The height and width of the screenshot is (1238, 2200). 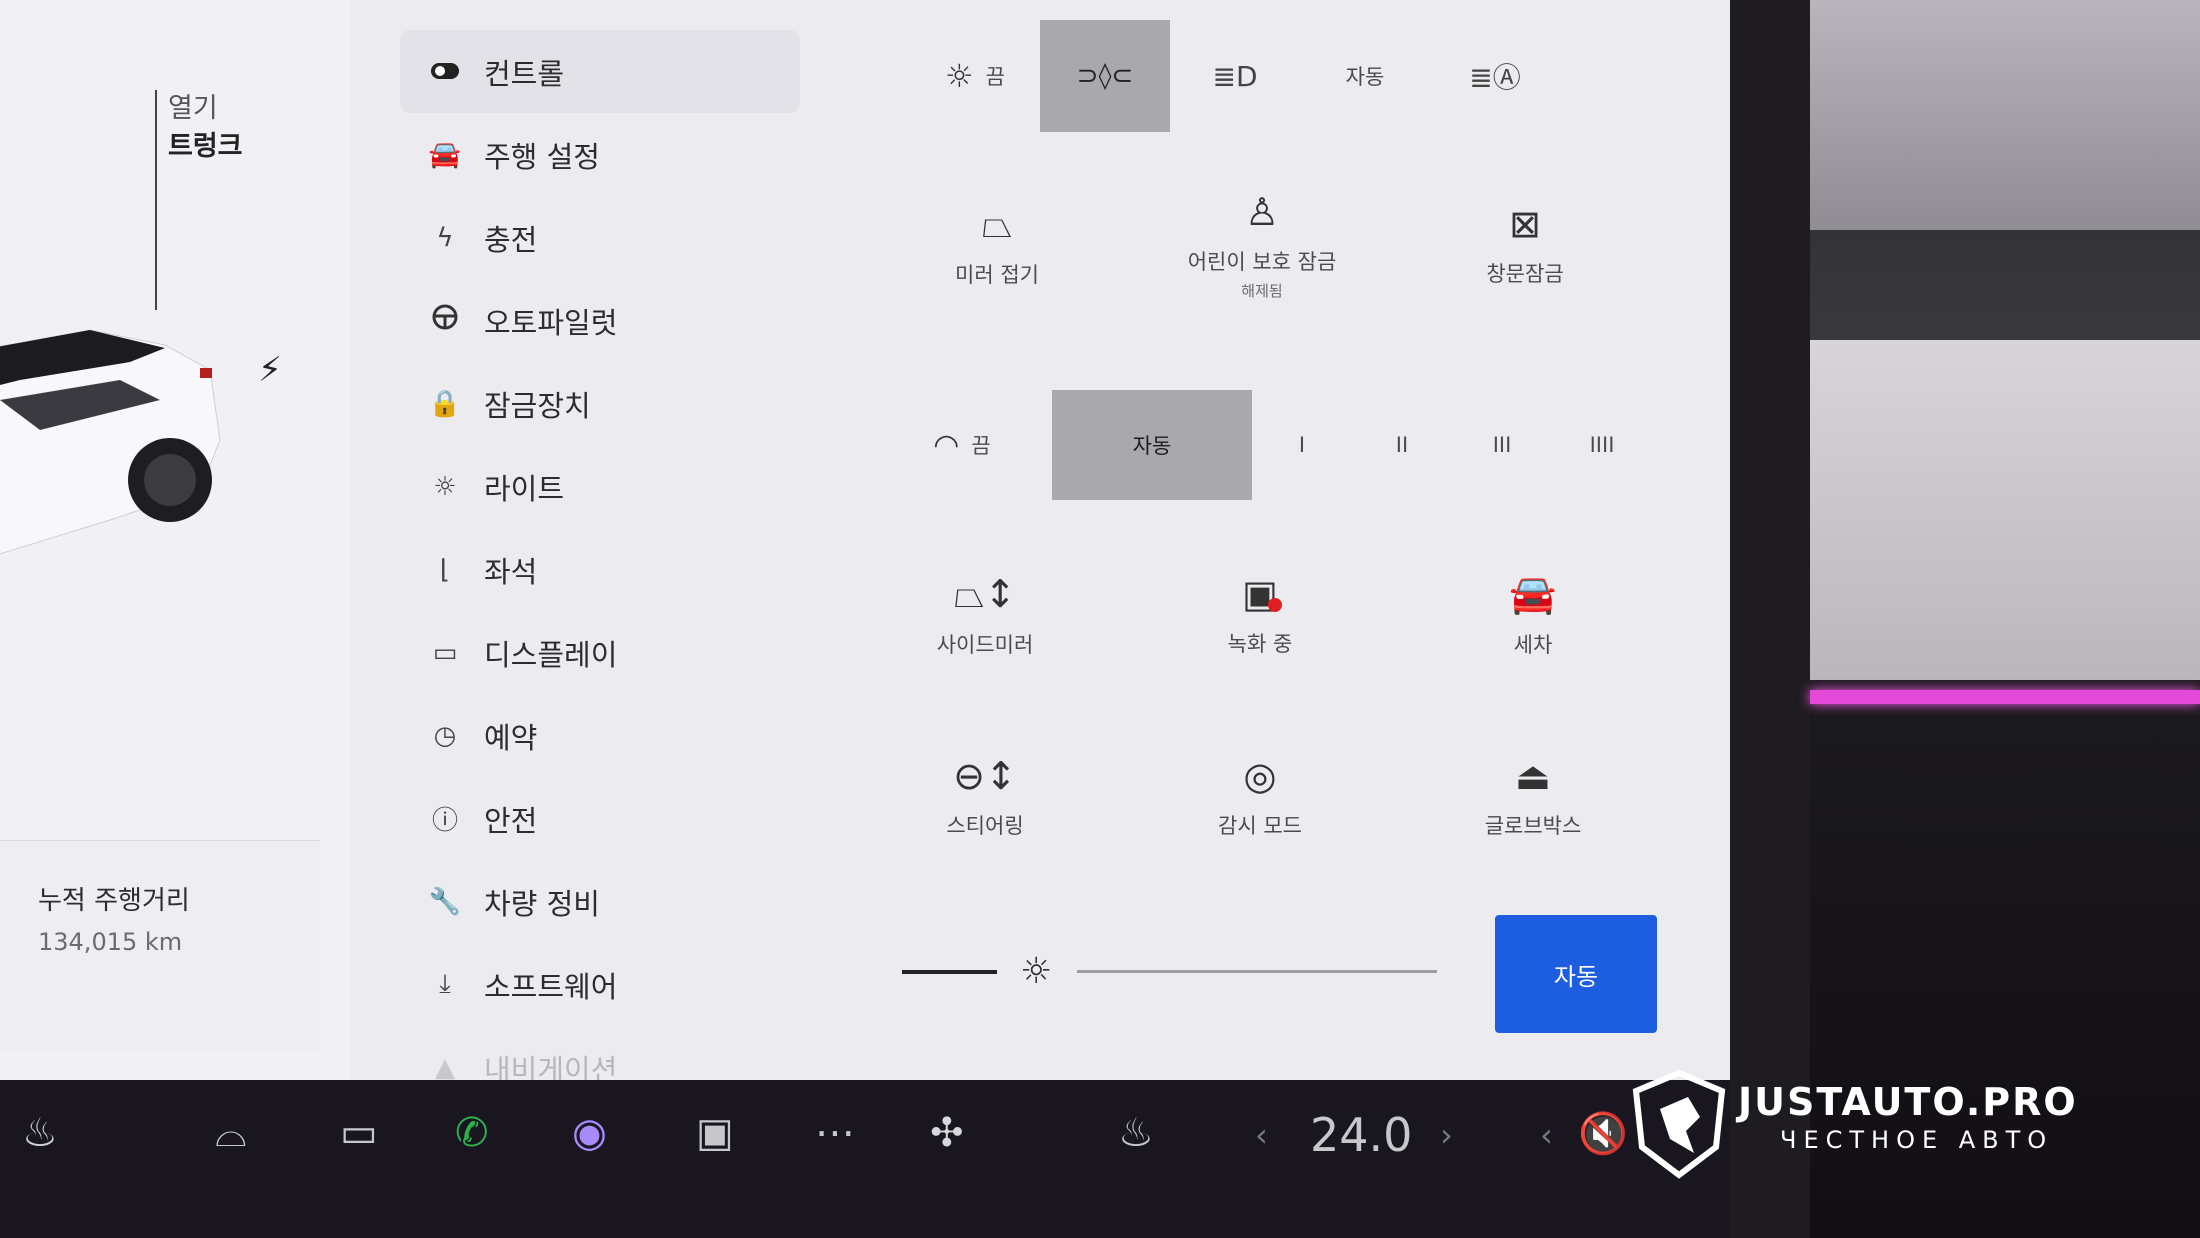 I want to click on display-icon: ▭, so click(x=445, y=652).